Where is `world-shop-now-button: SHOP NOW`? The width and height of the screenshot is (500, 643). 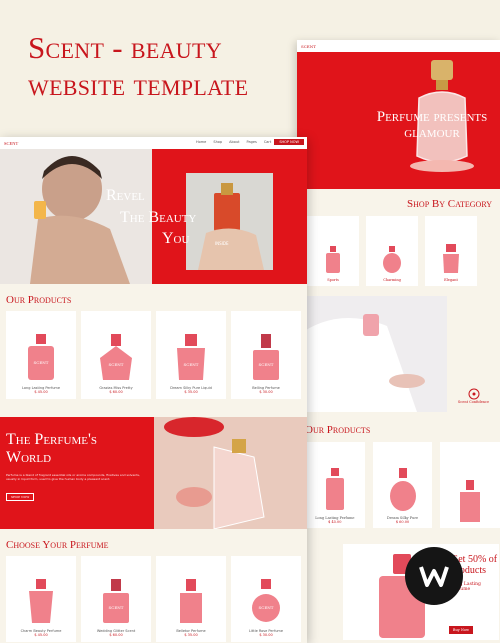 world-shop-now-button: SHOP NOW is located at coordinates (20, 497).